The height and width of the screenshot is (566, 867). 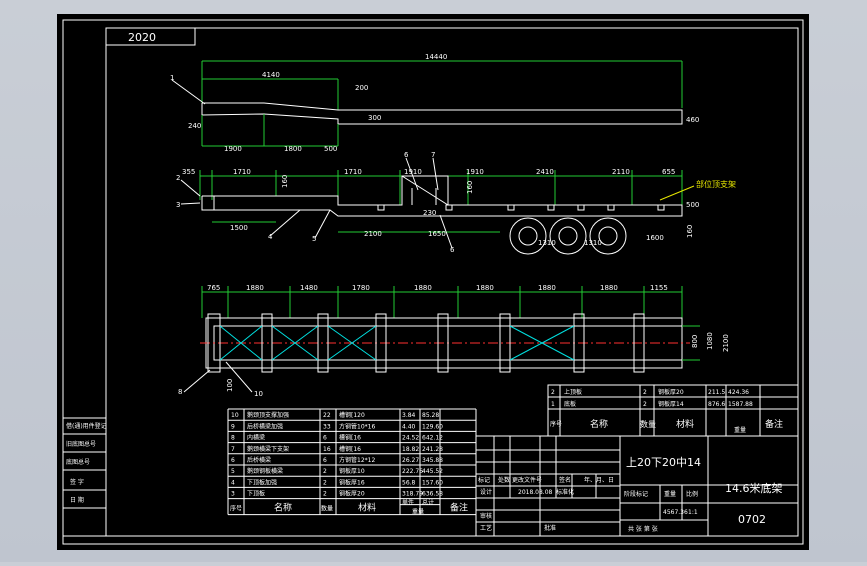 What do you see at coordinates (752, 519) in the screenshot?
I see `drawing-number: 0702` at bounding box center [752, 519].